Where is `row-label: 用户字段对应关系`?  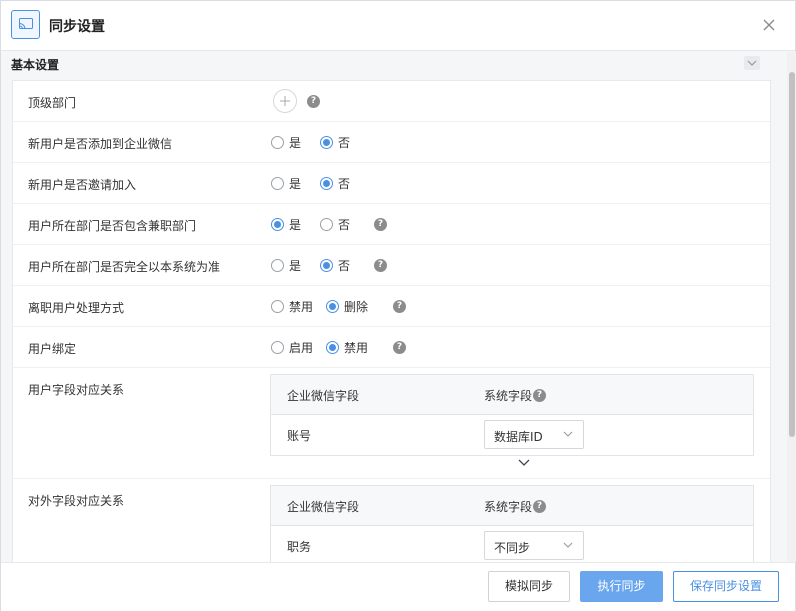 row-label: 用户字段对应关系 is located at coordinates (76, 390).